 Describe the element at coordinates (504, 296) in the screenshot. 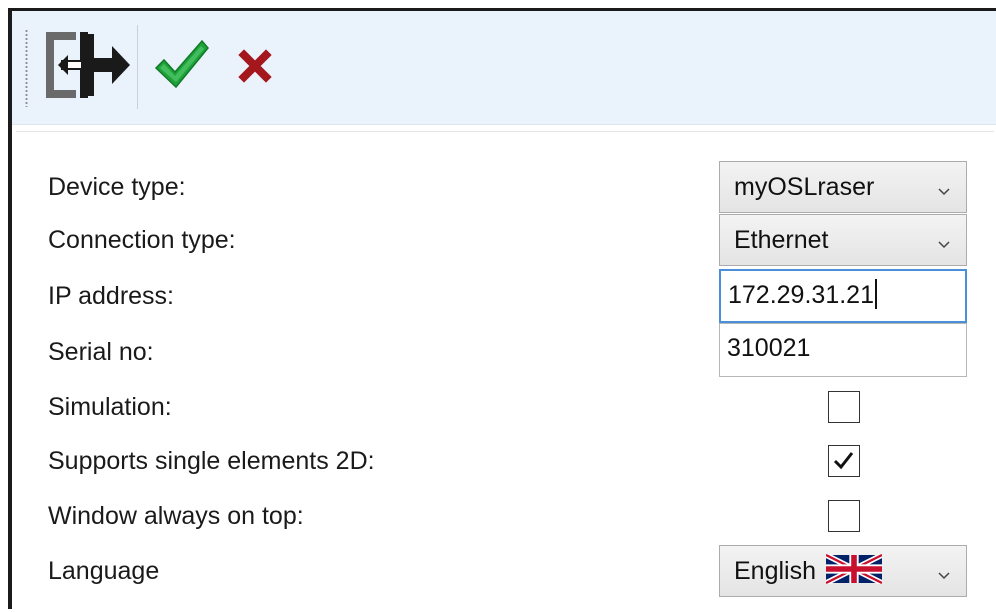

I see `ip-address-row: IP address: 172.29.31.21` at that location.